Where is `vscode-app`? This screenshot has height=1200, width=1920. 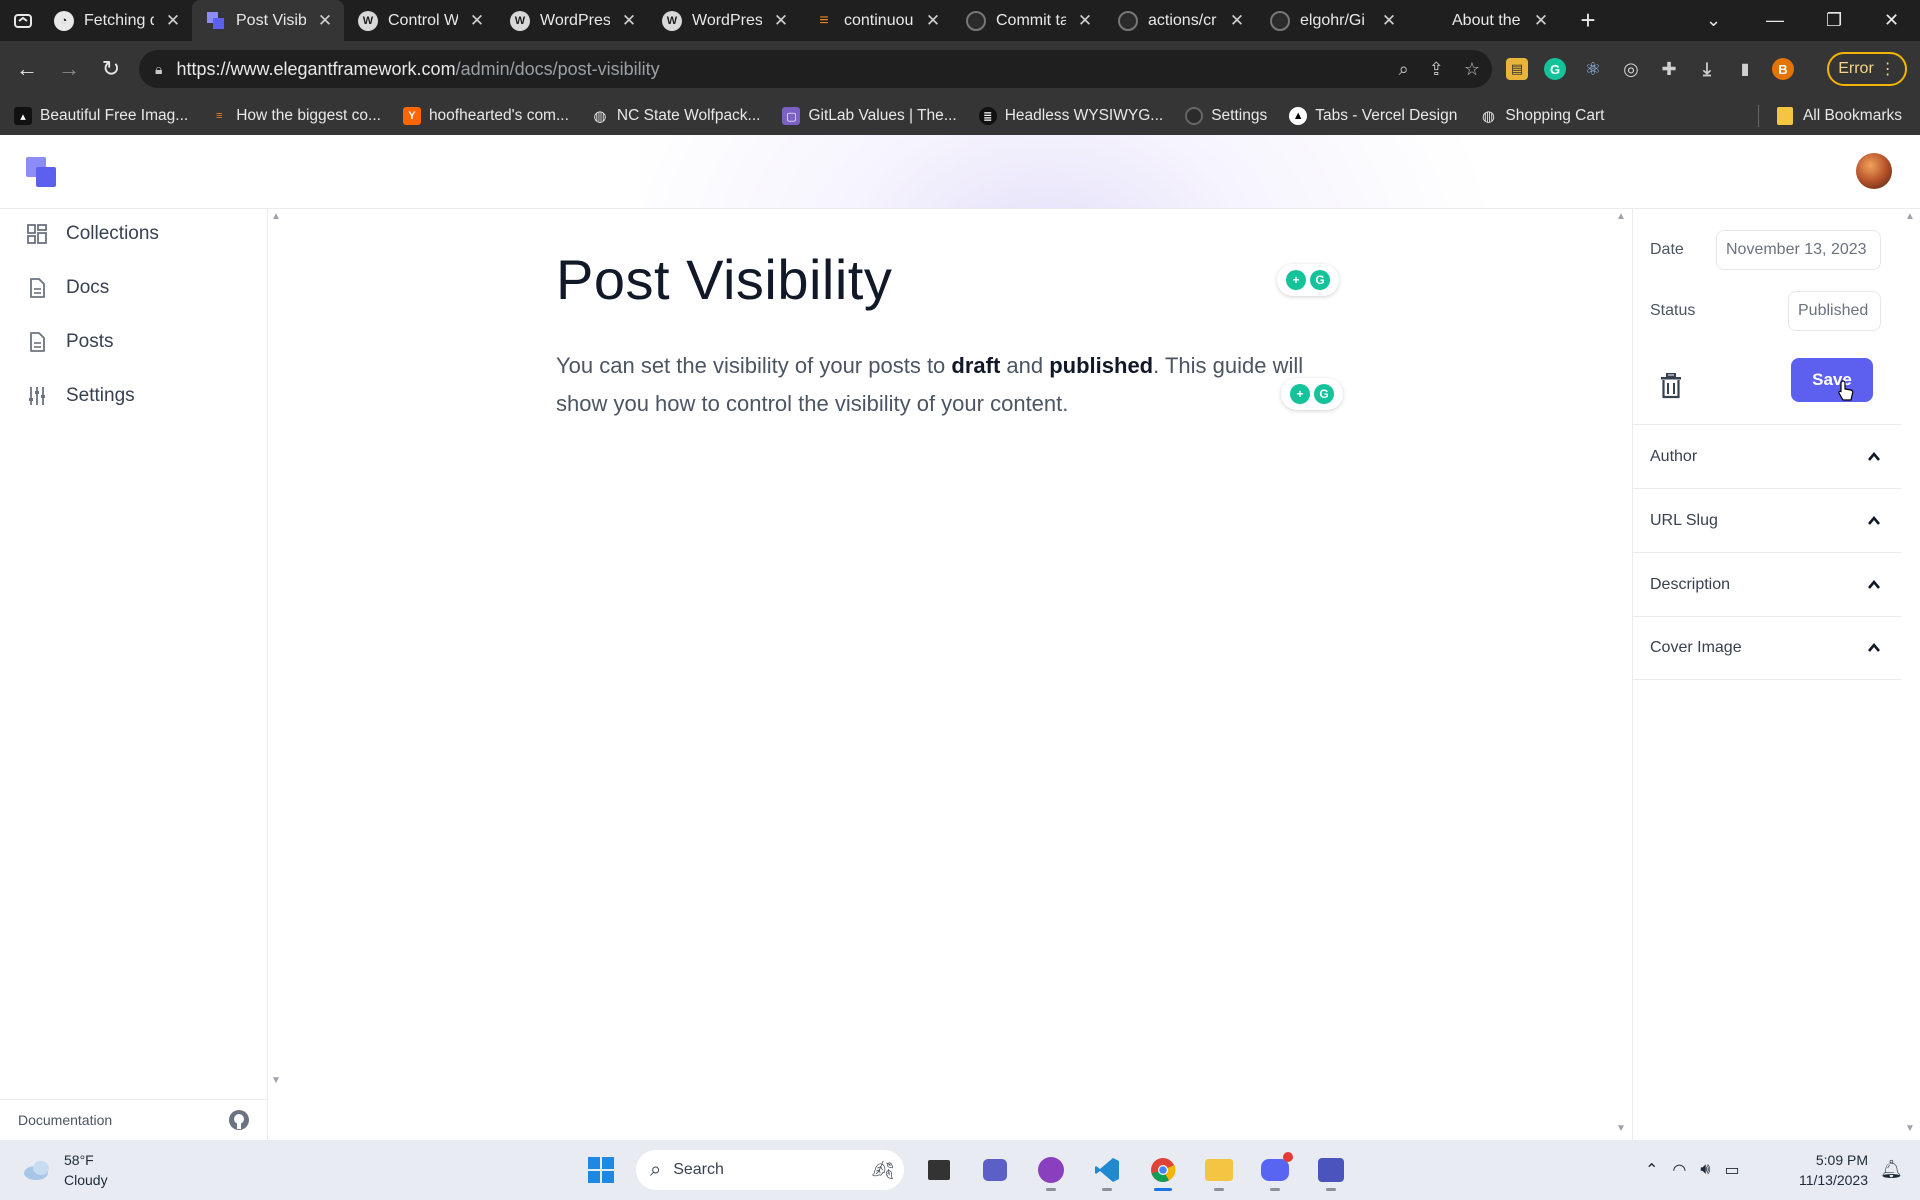 vscode-app is located at coordinates (1107, 1170).